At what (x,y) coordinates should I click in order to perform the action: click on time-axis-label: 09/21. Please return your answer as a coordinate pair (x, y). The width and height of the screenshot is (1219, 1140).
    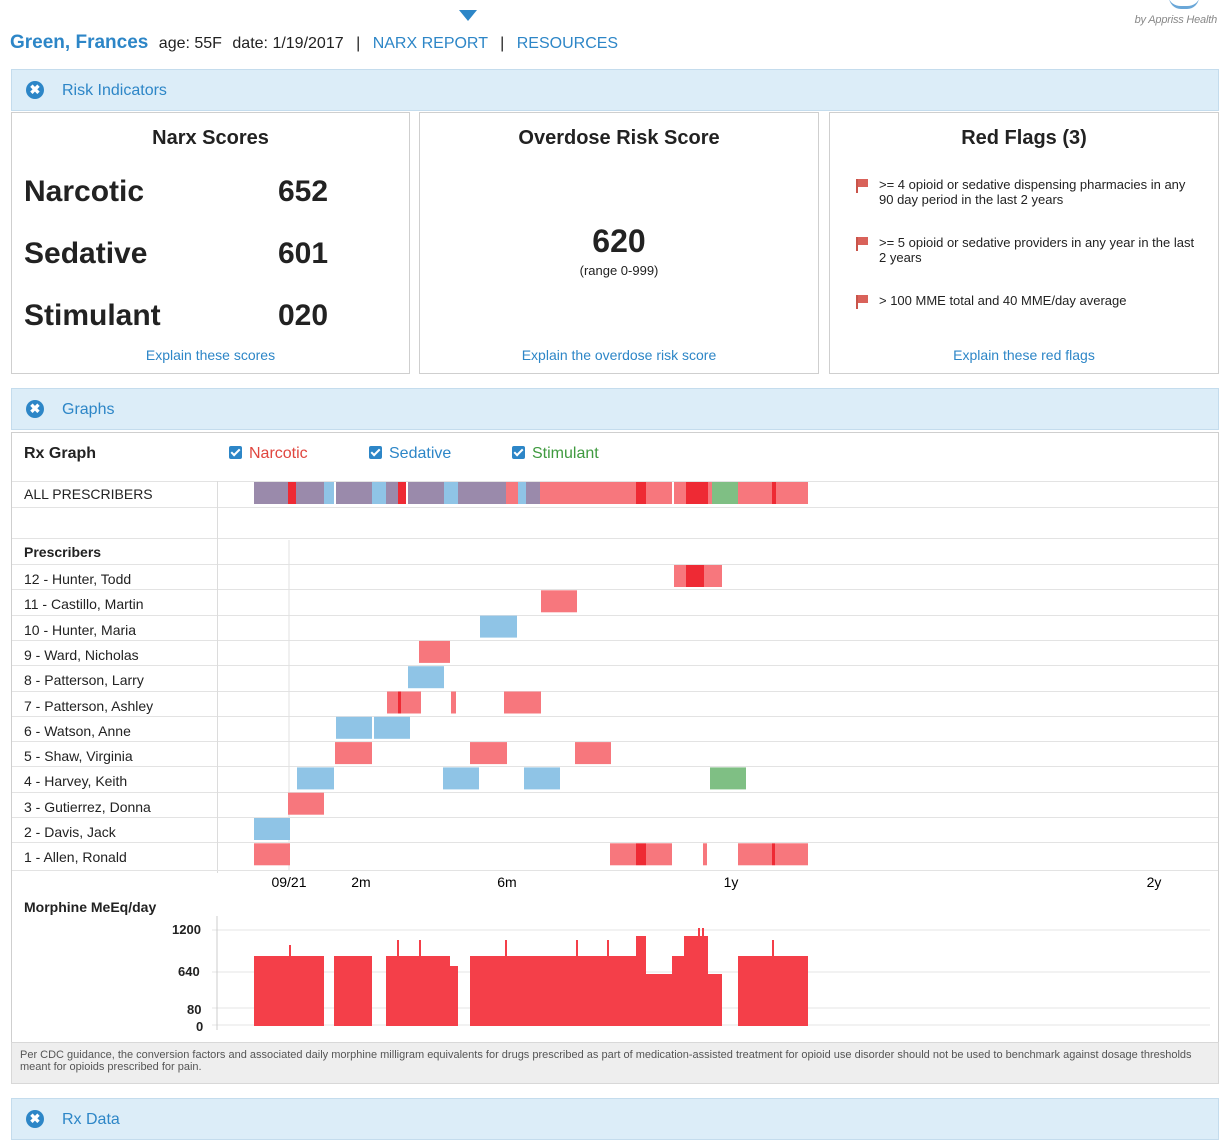
    Looking at the image, I should click on (288, 882).